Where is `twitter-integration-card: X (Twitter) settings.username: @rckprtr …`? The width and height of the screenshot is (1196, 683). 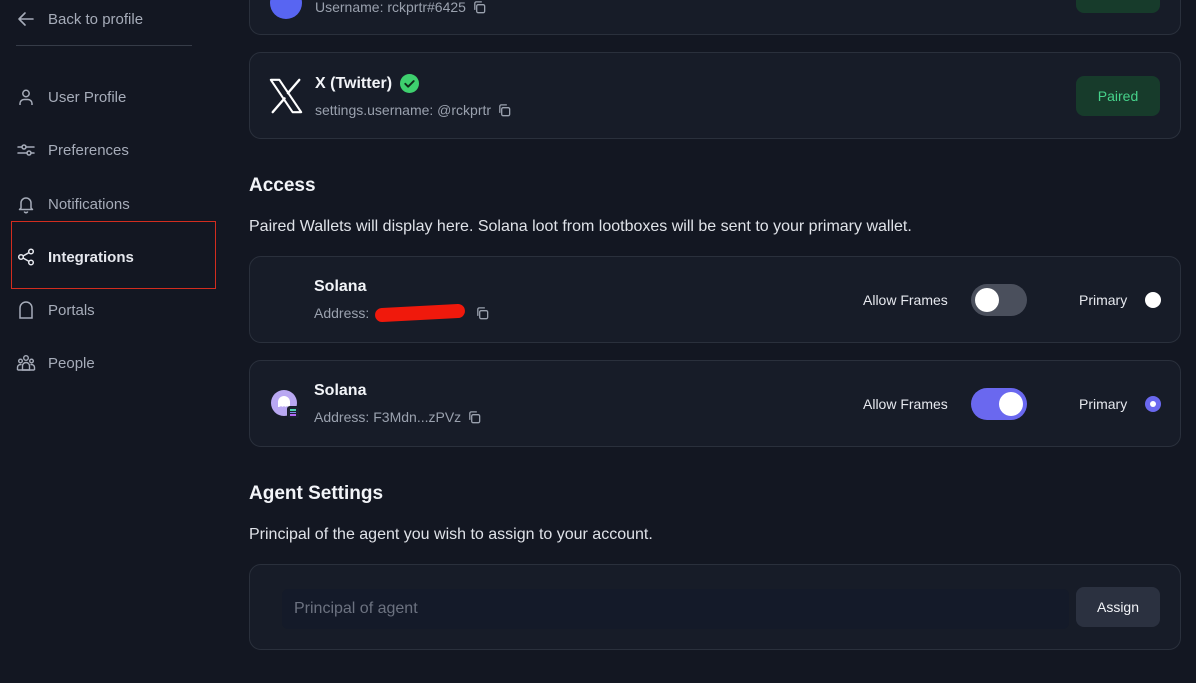
twitter-integration-card: X (Twitter) settings.username: @rckprtr … is located at coordinates (715, 95).